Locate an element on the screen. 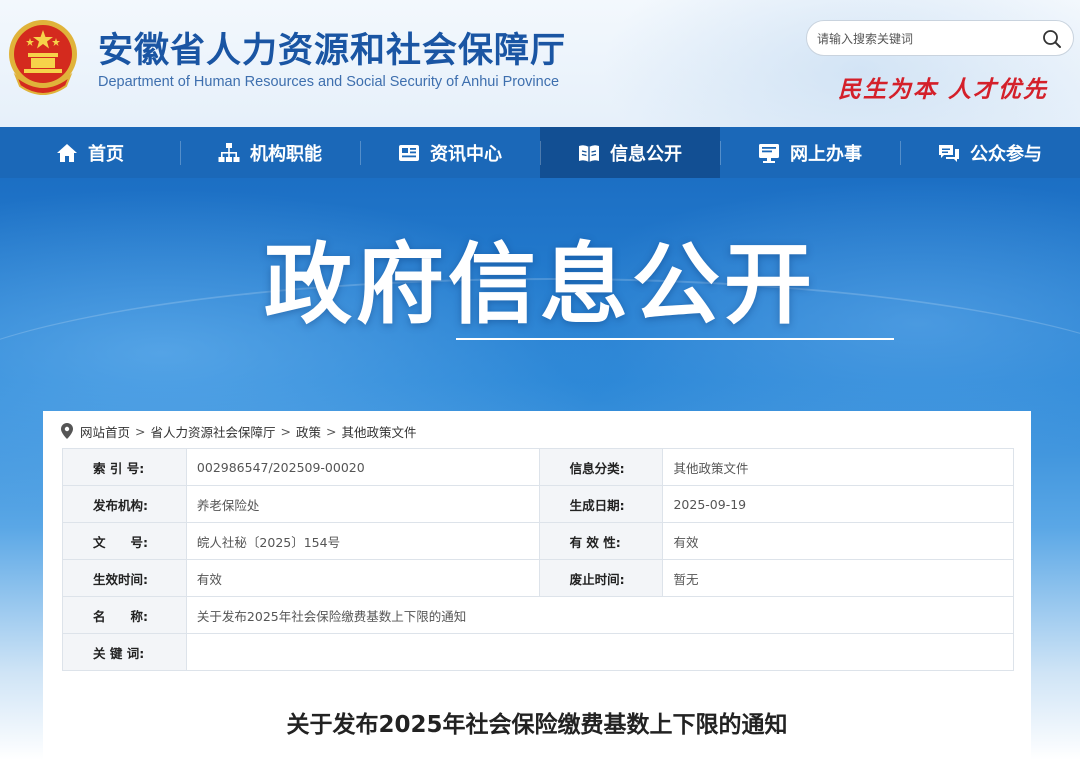 The height and width of the screenshot is (760, 1080). table-row: 名 称: 关于发布2025年社会保险缴费基数上下限的通知 is located at coordinates (538, 615).